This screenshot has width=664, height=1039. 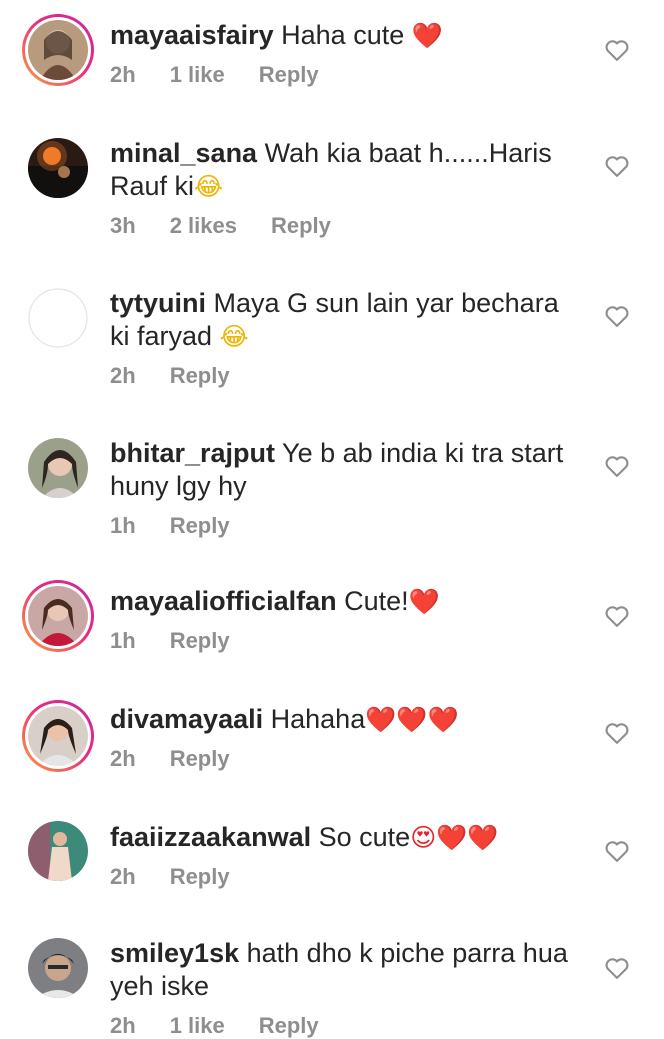 What do you see at coordinates (183, 153) in the screenshot?
I see `comment-username: minal_sana` at bounding box center [183, 153].